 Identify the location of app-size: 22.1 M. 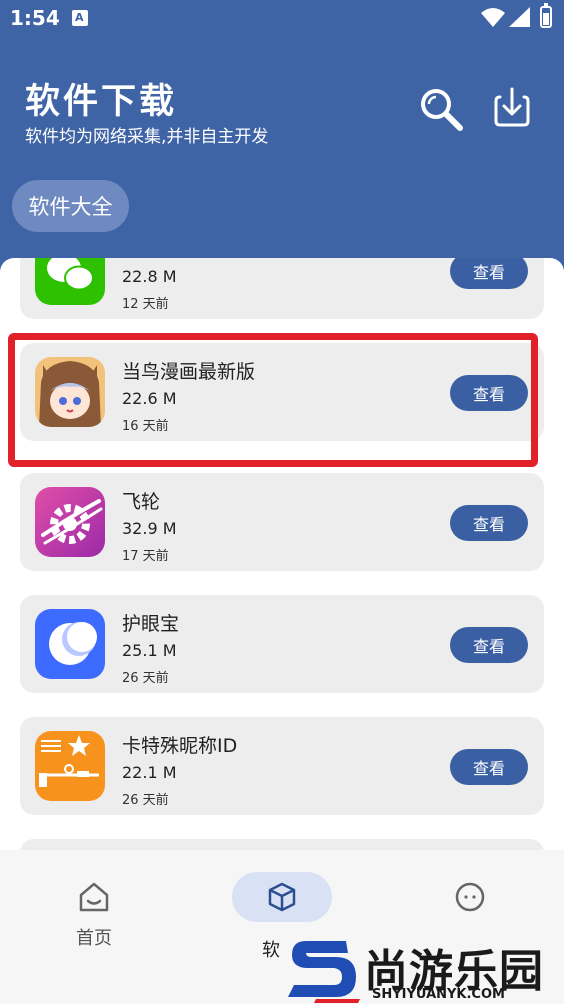
(149, 772).